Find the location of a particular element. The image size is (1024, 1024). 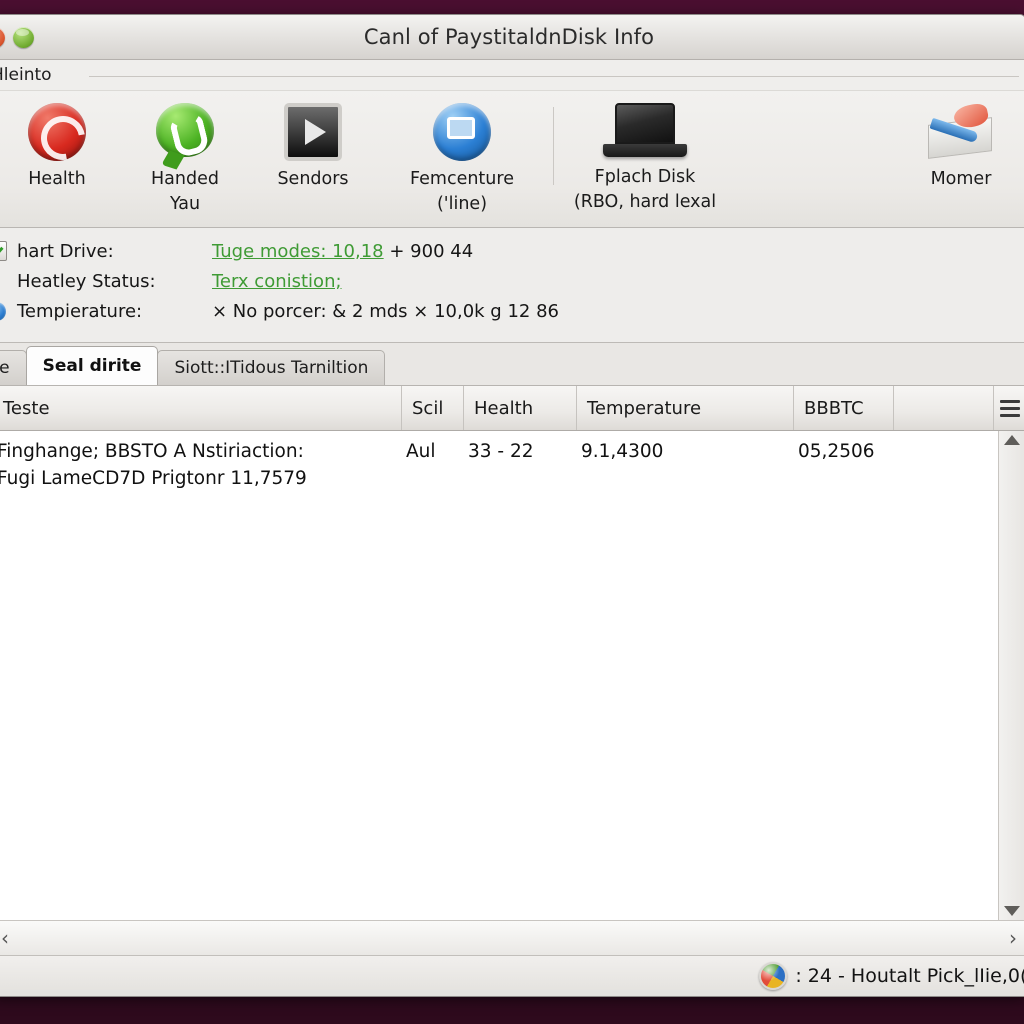

info-link: Terx conistion; is located at coordinates (277, 281).